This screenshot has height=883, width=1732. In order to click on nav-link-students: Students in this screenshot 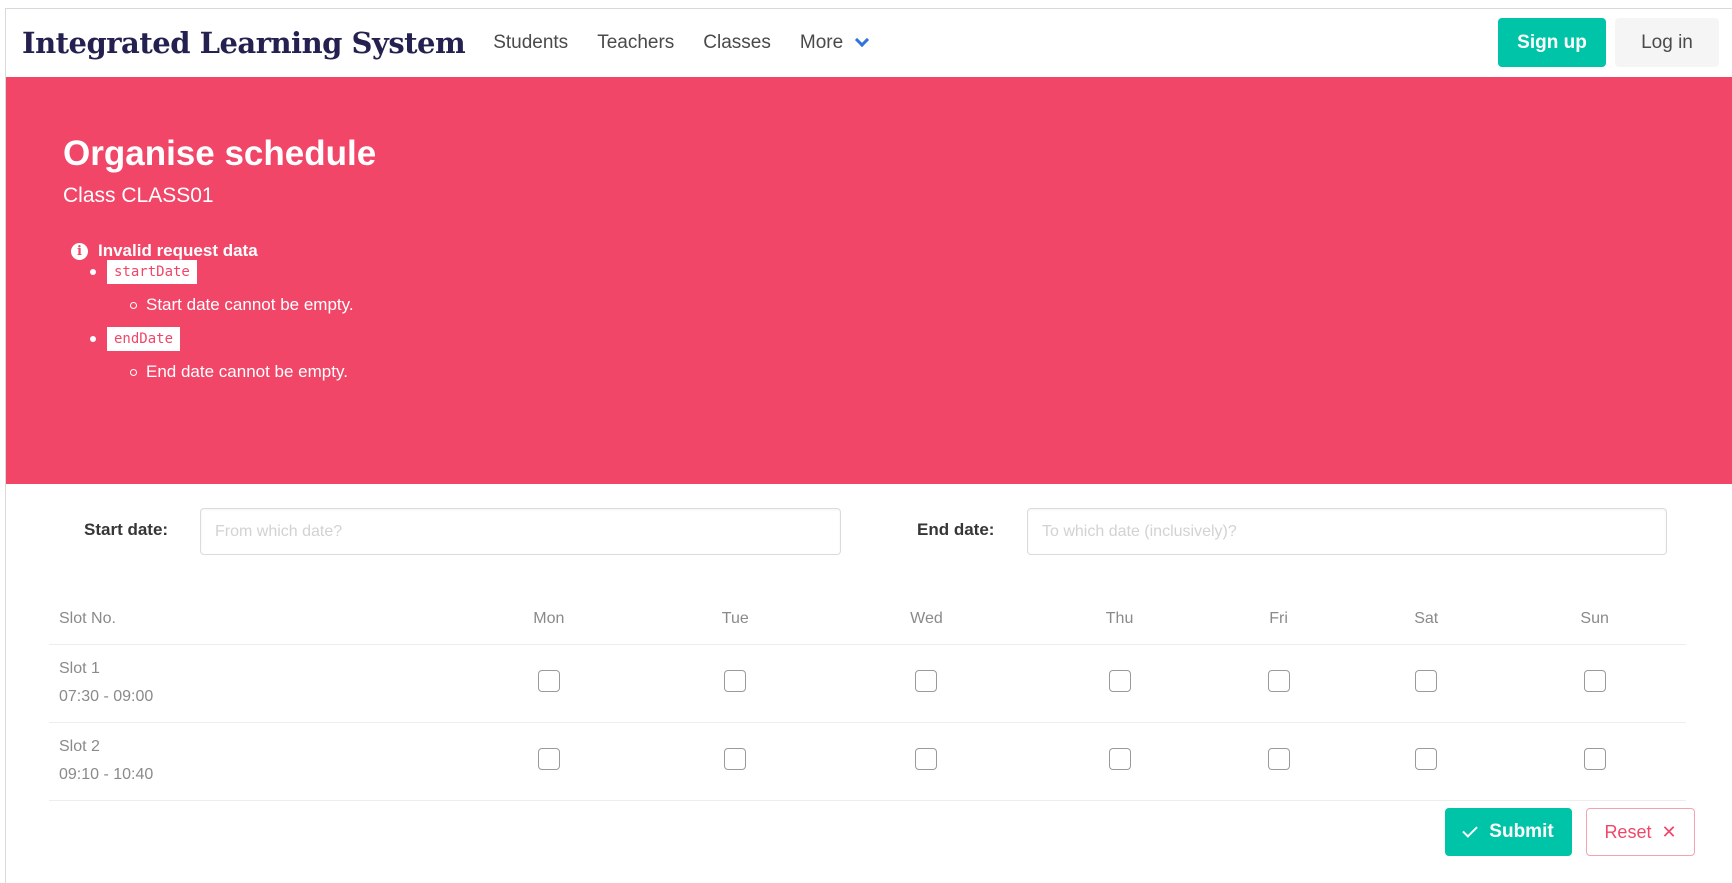, I will do `click(530, 43)`.